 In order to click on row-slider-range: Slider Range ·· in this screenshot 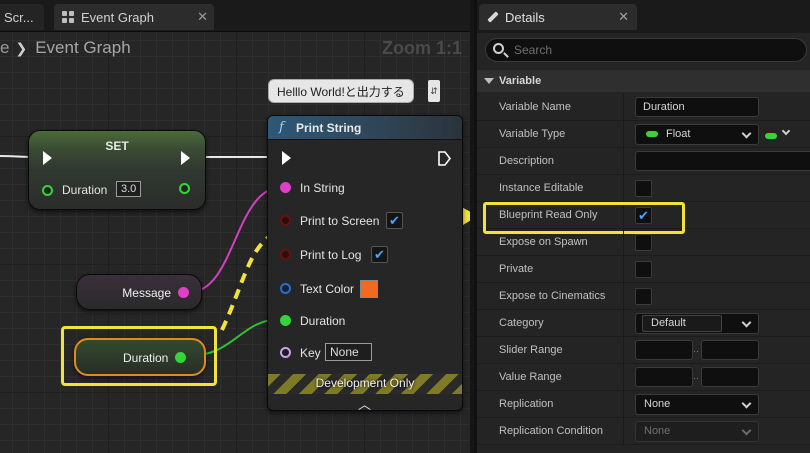, I will do `click(643, 350)`.